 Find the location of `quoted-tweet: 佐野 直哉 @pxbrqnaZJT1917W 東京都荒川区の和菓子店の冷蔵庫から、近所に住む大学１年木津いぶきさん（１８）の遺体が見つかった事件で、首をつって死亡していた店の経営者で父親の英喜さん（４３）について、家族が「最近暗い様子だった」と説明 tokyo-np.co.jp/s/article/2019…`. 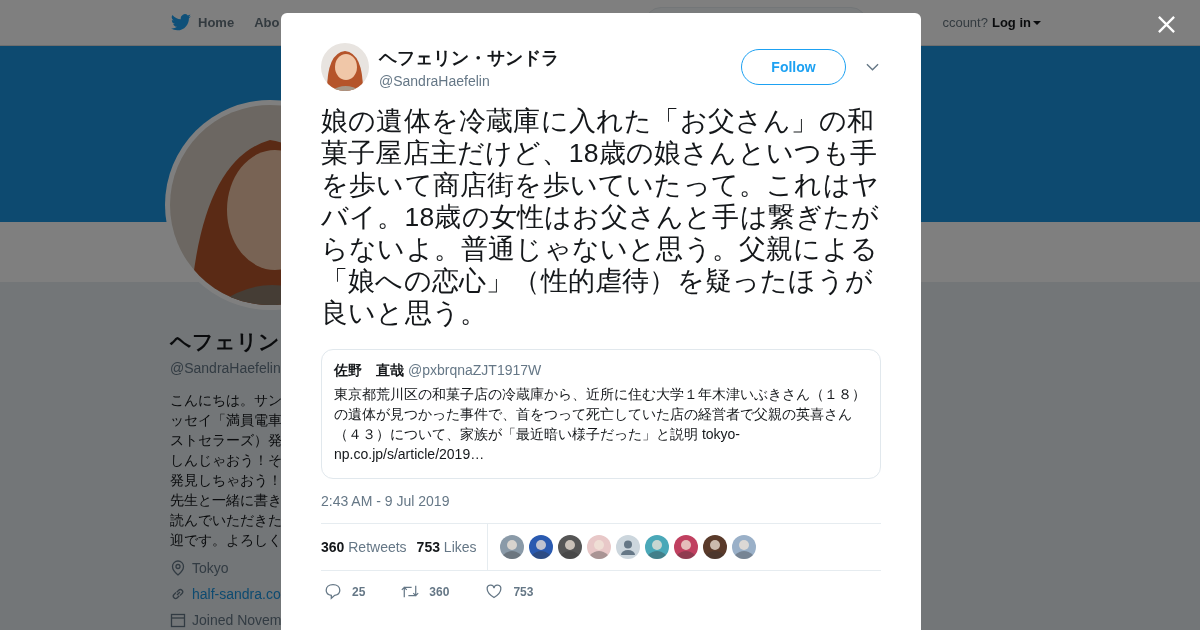

quoted-tweet: 佐野 直哉 @pxbrqnaZJT1917W 東京都荒川区の和菓子店の冷蔵庫から、近所に住む大学１年木津いぶきさん（１８）の遺体が見つかった事件で、首をつって死亡していた店の経営者で父親の英喜さん（４３）について、家族が「最近暗い様子だった」と説明 tokyo-np.co.jp/s/article/2019… is located at coordinates (601, 414).